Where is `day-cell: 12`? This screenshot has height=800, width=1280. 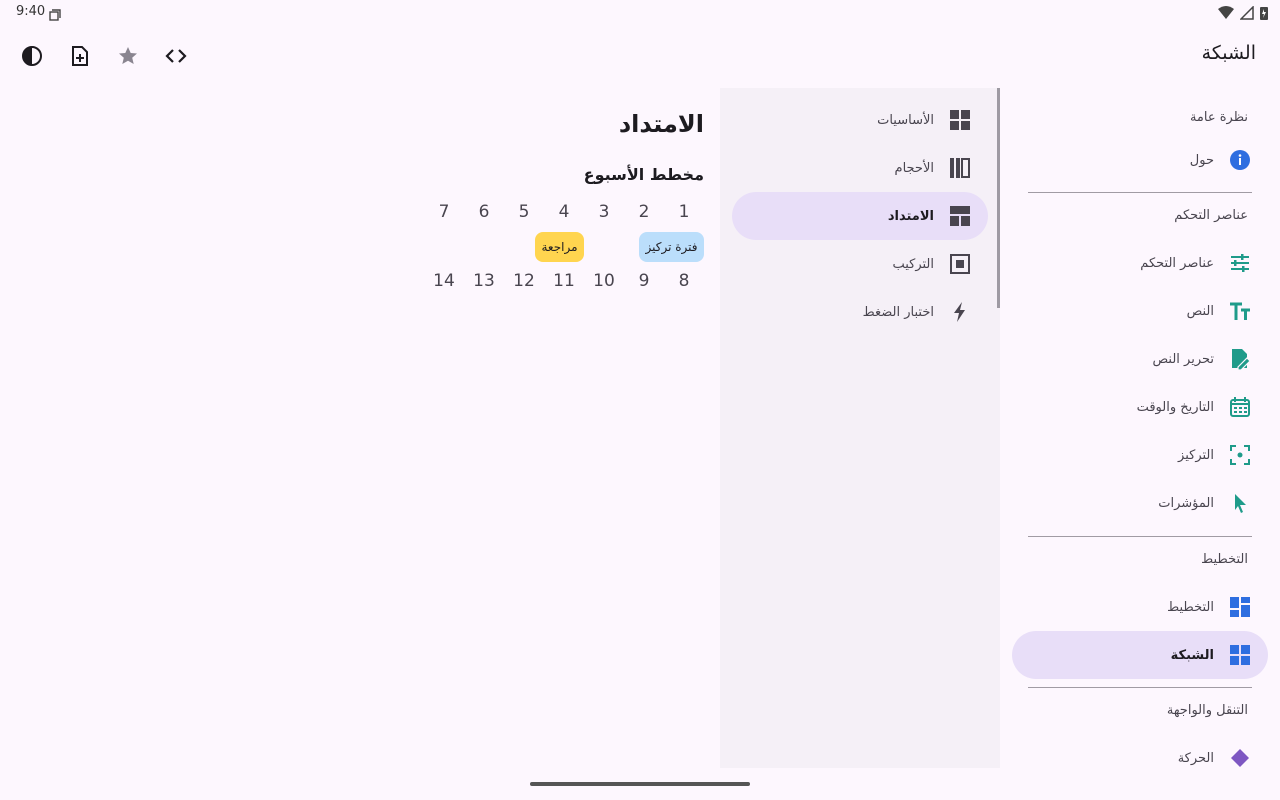 day-cell: 12 is located at coordinates (524, 281).